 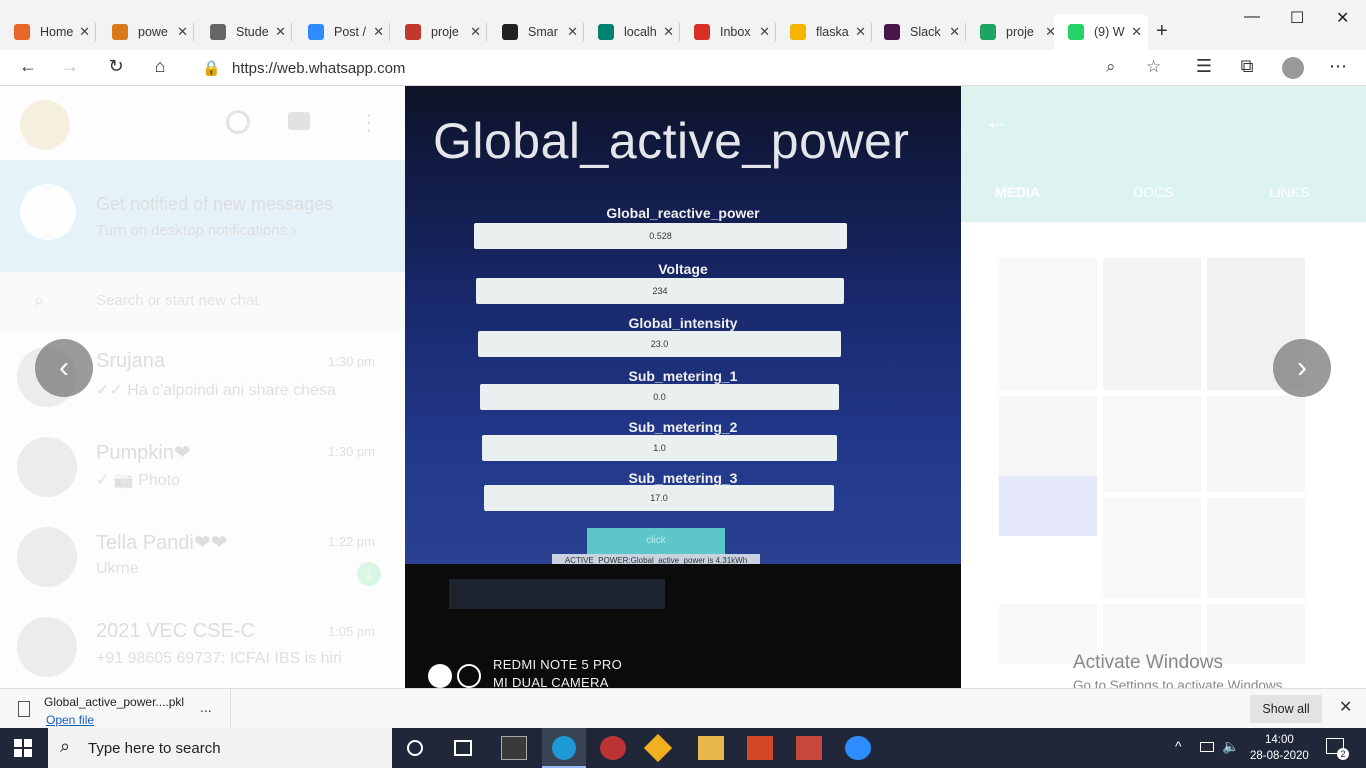 I want to click on browser-tab: flaska ✕, so click(x=824, y=32).